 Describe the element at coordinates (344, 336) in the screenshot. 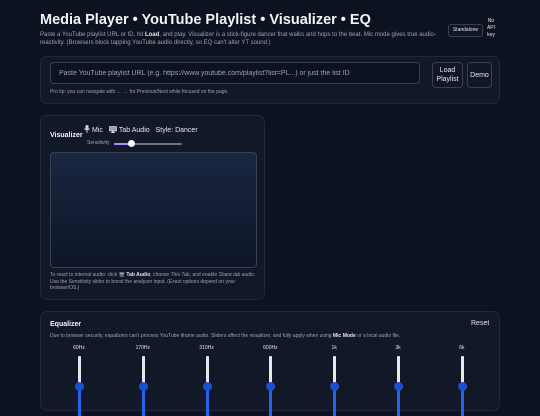

I see `eq-note-mic-mode: Mic Mode` at that location.